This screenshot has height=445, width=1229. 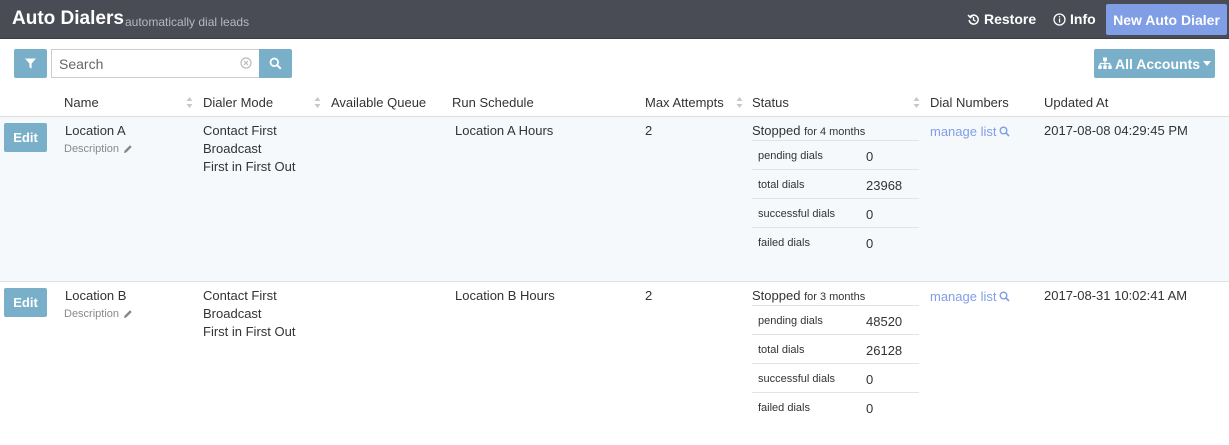 I want to click on all-accounts-label: All Accounts, so click(x=1157, y=63).